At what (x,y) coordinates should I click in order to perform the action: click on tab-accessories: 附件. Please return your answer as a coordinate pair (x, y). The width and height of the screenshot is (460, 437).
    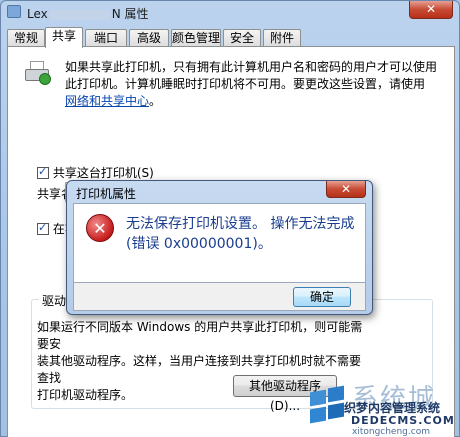
    Looking at the image, I should click on (282, 38).